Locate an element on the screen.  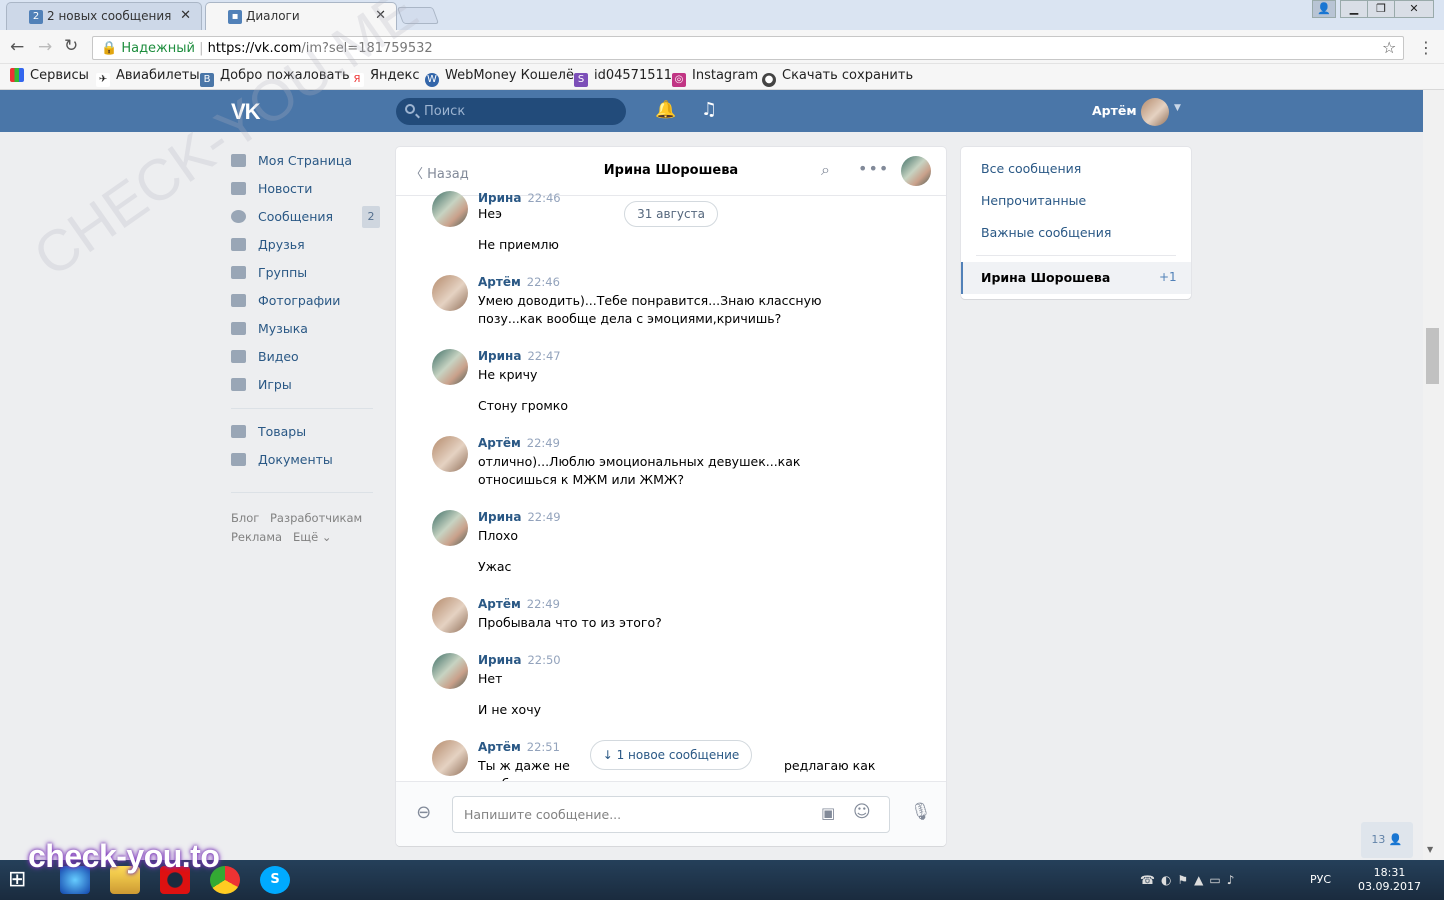
message-author: Артём 22:46 is located at coordinates (519, 282).